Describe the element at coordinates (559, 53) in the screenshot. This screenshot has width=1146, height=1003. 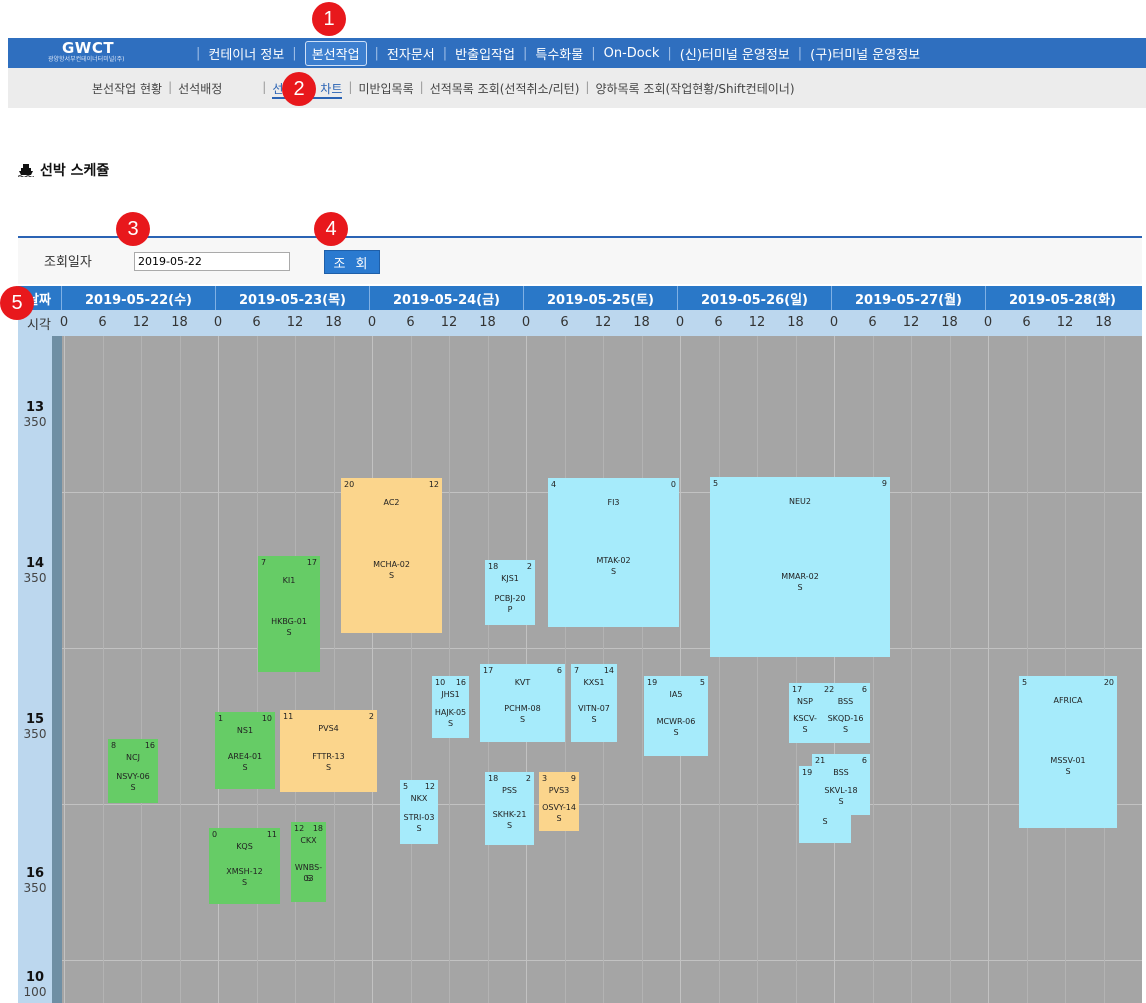
I see `menu-special-cargo: 특수화물` at that location.